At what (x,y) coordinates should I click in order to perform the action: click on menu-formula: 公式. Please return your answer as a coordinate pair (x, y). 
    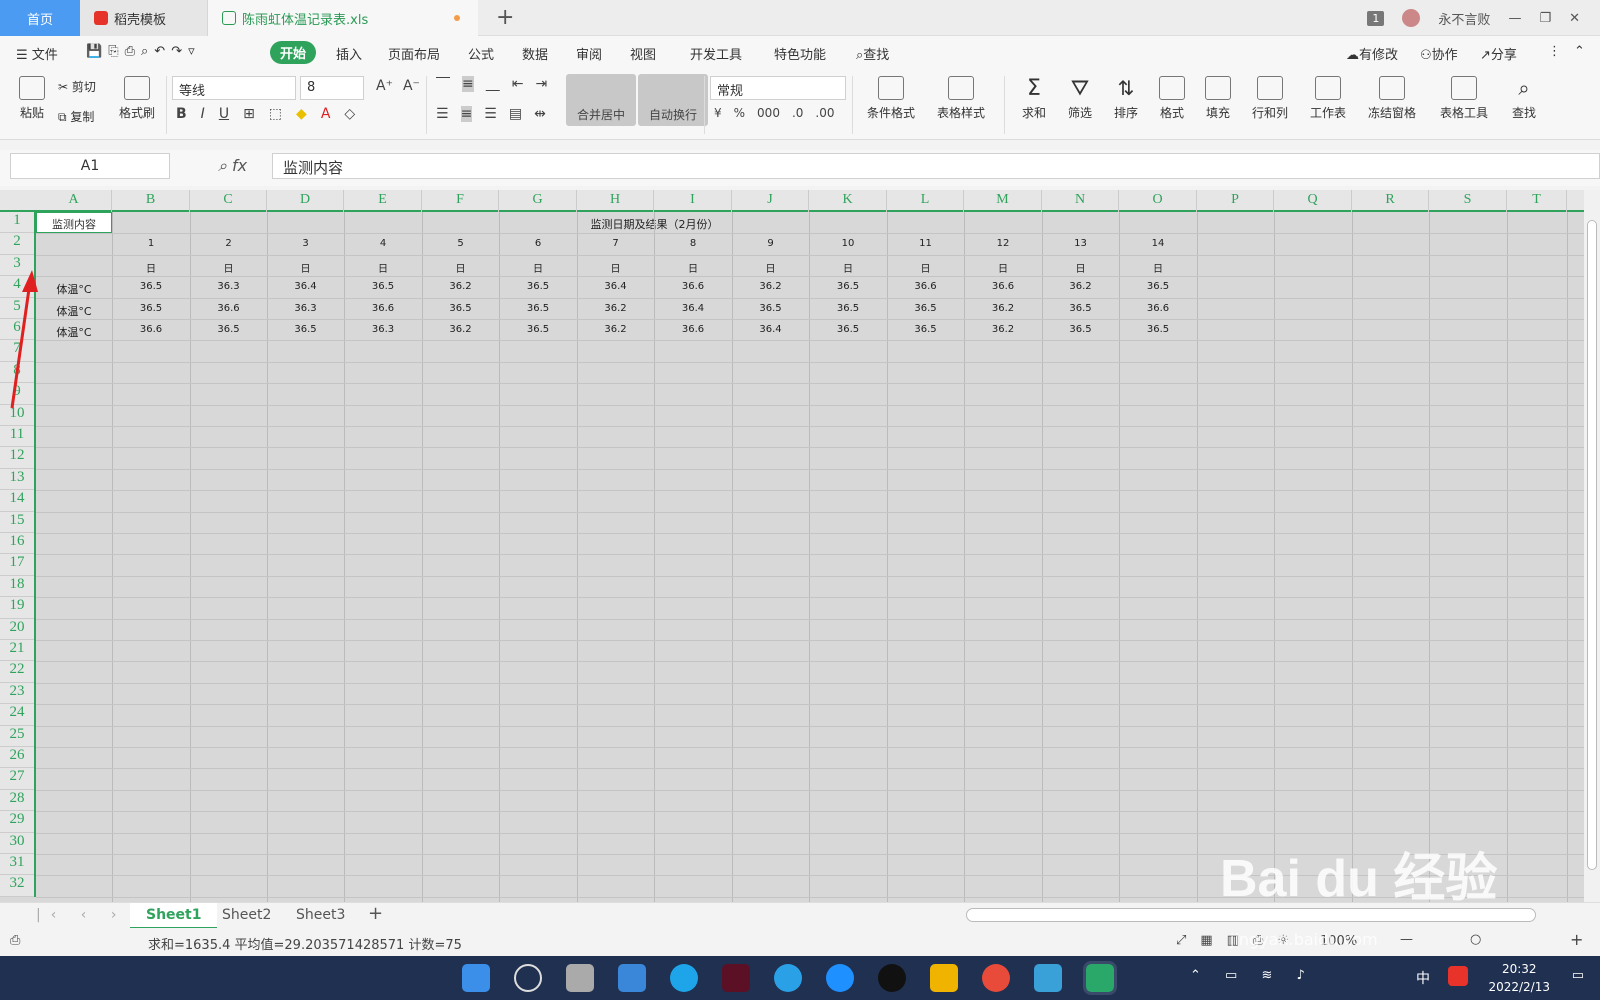
    Looking at the image, I should click on (481, 53).